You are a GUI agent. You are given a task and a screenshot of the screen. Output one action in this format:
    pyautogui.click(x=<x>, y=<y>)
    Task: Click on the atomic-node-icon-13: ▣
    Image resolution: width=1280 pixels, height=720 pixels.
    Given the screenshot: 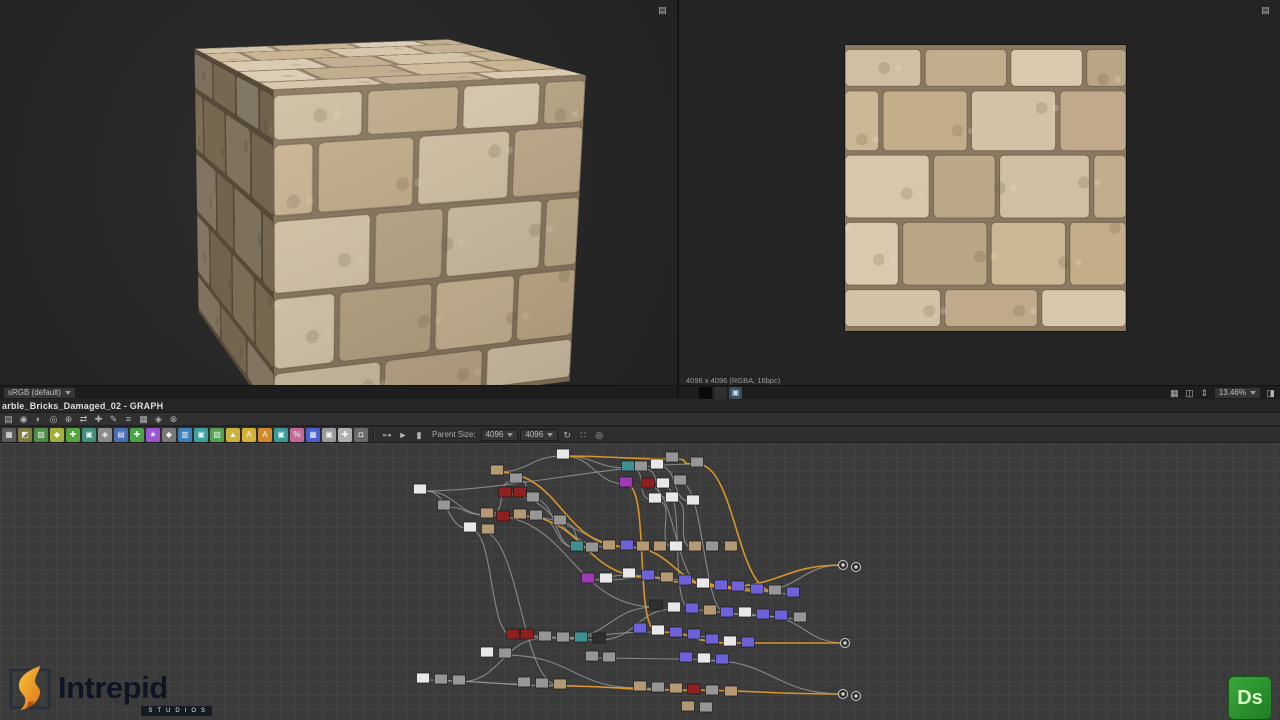 What is the action you would take?
    pyautogui.click(x=201, y=434)
    